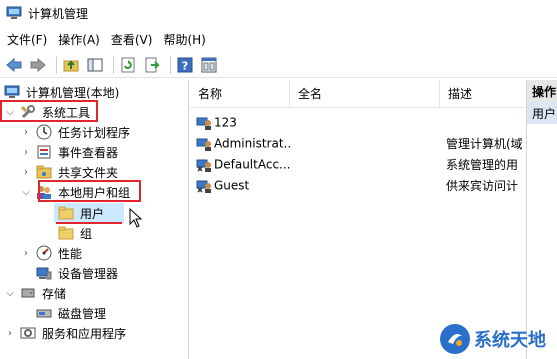 Image resolution: width=557 pixels, height=359 pixels. I want to click on tree-node-services-apps: › 服务和应用程序, so click(65, 333).